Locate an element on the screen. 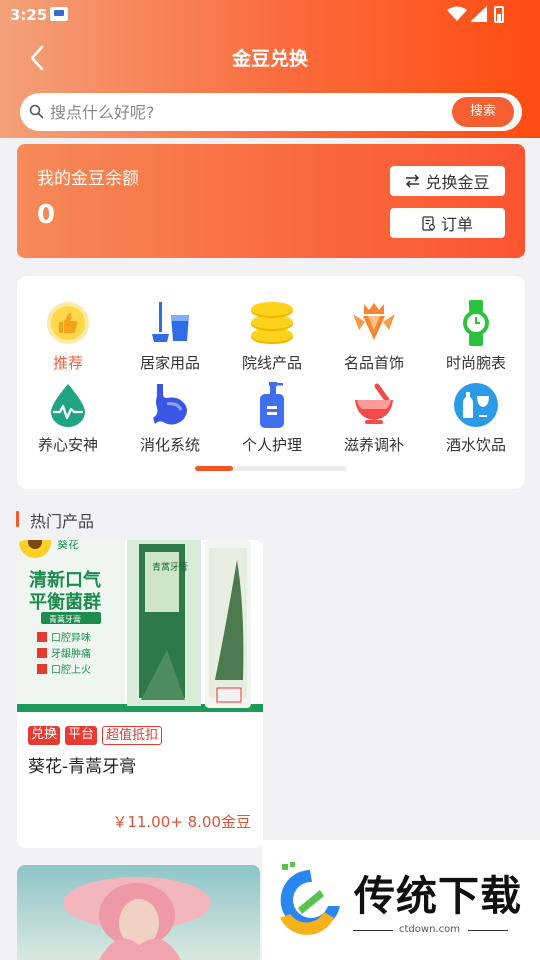 This screenshot has height=960, width=540. heartbeat-drop-icon is located at coordinates (68, 405).